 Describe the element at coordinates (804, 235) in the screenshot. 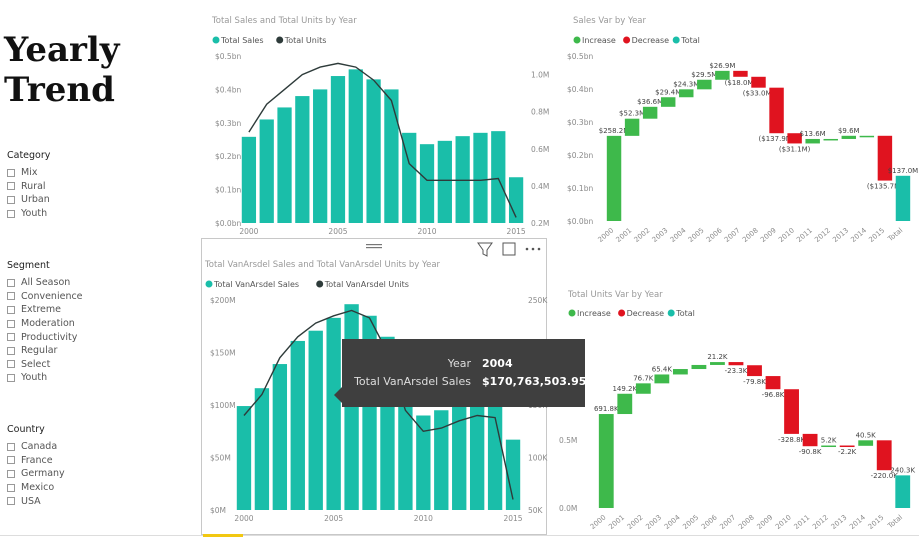

I see `x-tick-label: 2011` at that location.